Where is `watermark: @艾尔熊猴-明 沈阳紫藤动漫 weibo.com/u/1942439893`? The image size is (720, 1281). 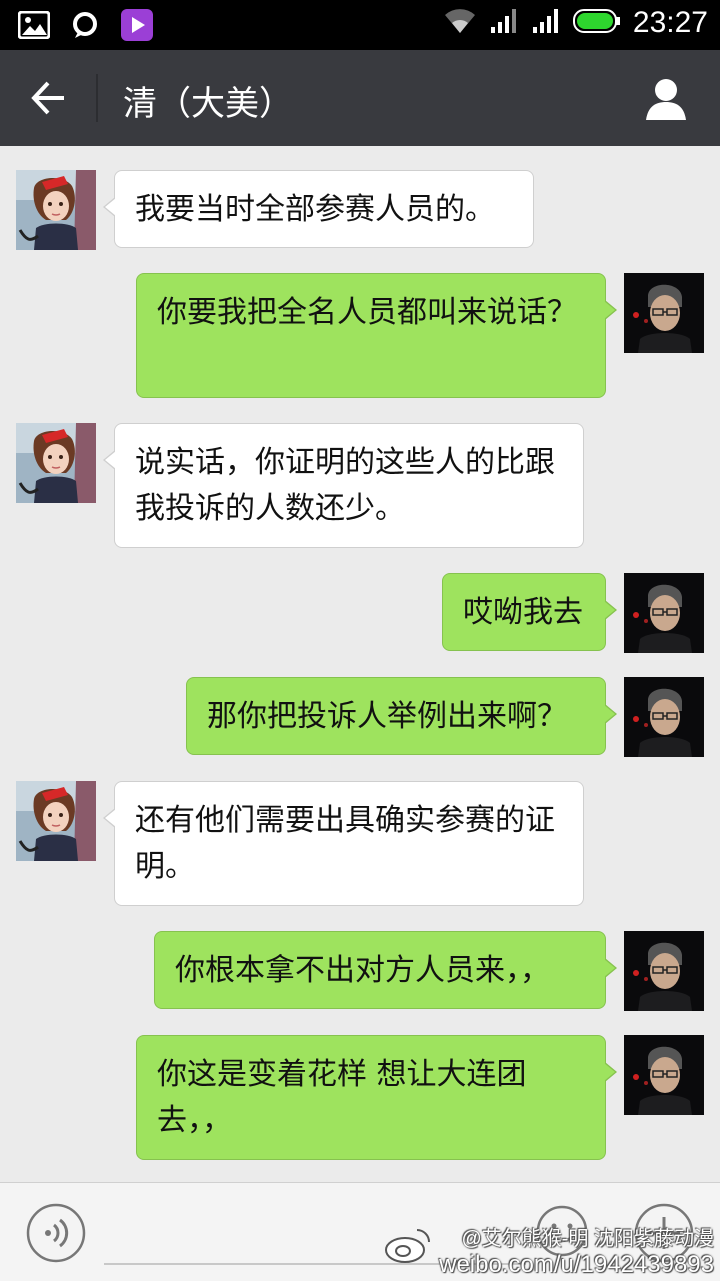
watermark: @艾尔熊猴-明 沈阳紫藤动漫 weibo.com/u/1942439893 is located at coordinates (549, 1250).